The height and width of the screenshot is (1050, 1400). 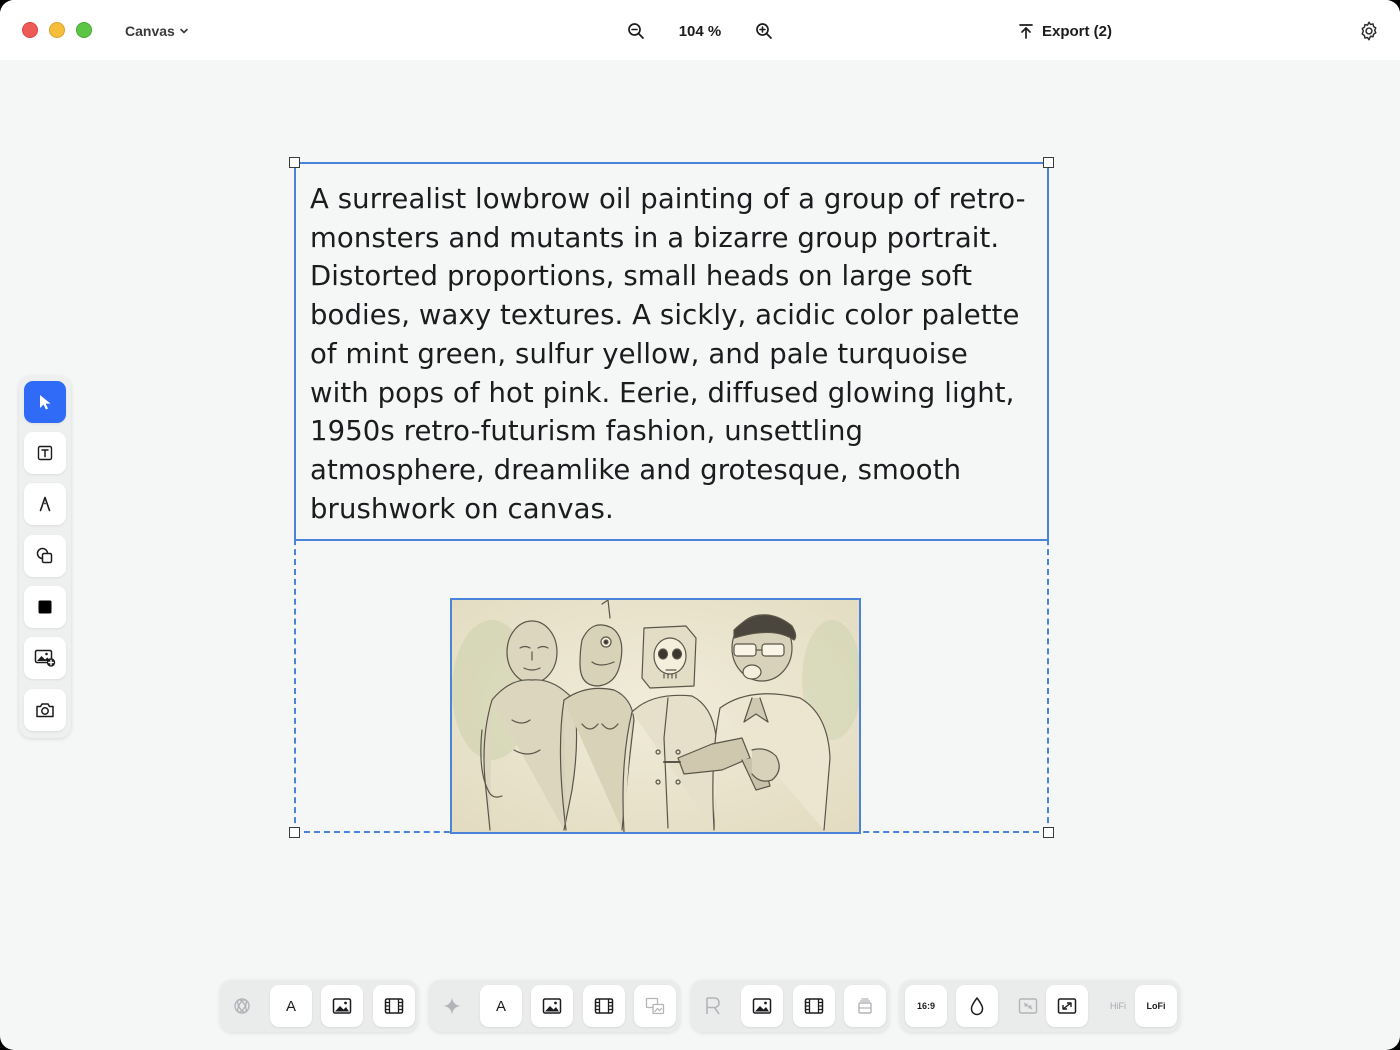 I want to click on openai-logo-icon, so click(x=242, y=1006).